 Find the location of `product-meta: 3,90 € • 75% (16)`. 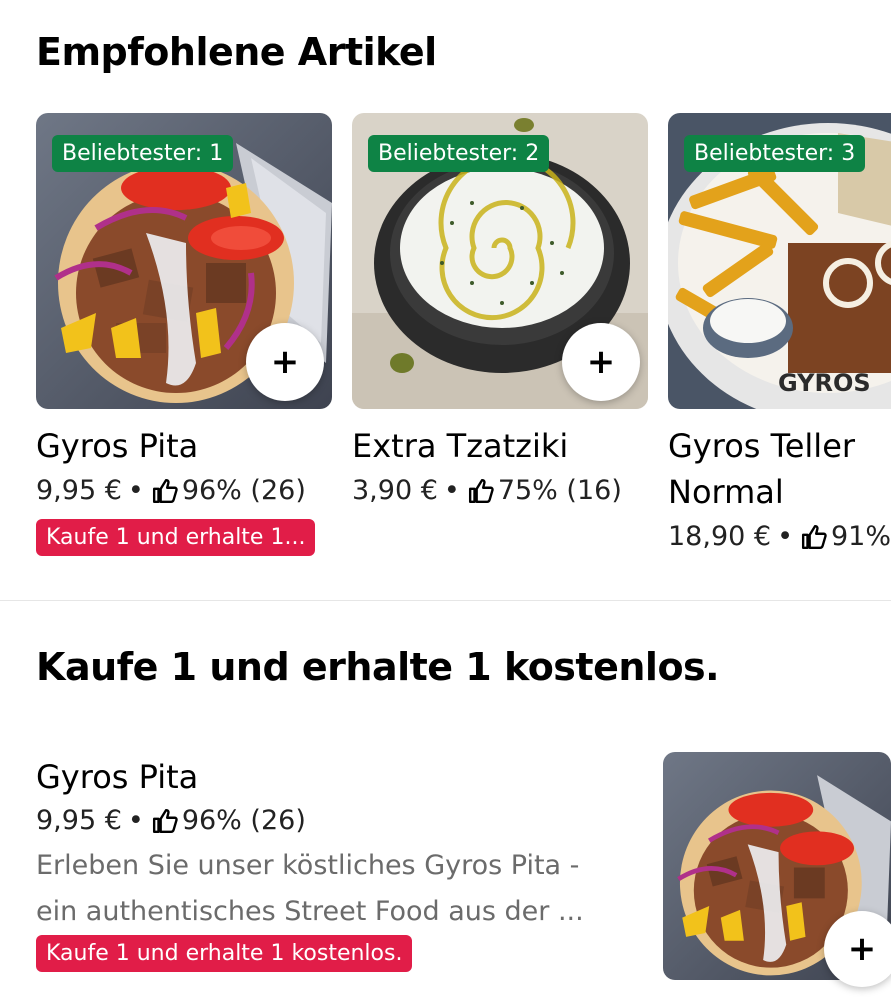

product-meta: 3,90 € • 75% (16) is located at coordinates (500, 491).